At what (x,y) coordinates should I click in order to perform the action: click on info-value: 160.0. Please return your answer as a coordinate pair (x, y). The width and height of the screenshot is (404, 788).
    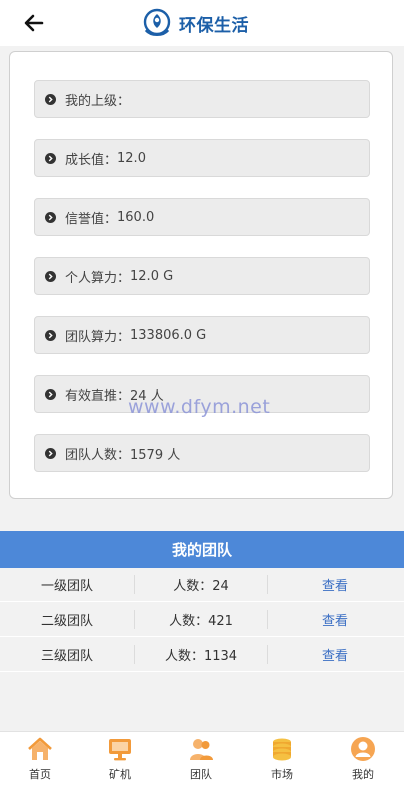
    Looking at the image, I should click on (136, 217).